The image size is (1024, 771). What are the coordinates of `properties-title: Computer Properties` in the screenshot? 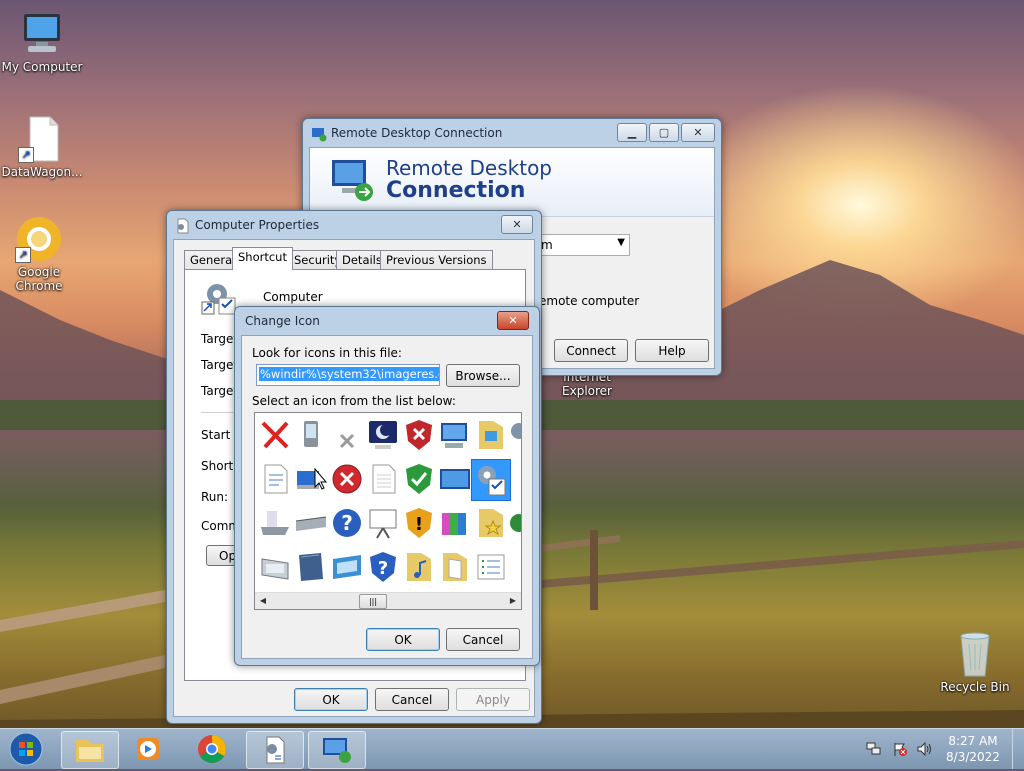 It's located at (257, 225).